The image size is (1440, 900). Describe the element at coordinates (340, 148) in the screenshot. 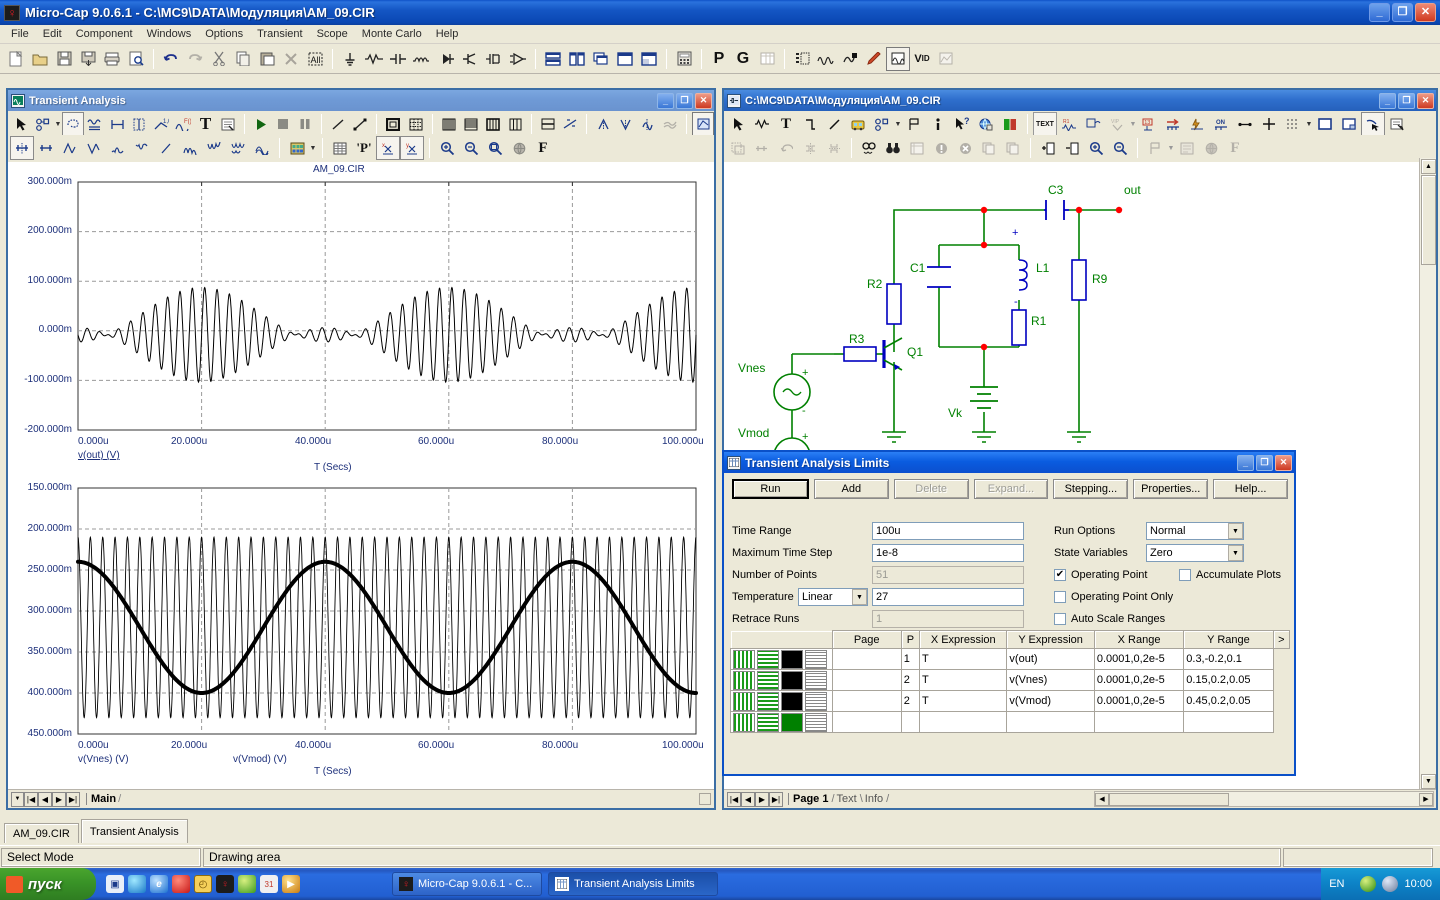

I see `numeric-output-icon` at that location.